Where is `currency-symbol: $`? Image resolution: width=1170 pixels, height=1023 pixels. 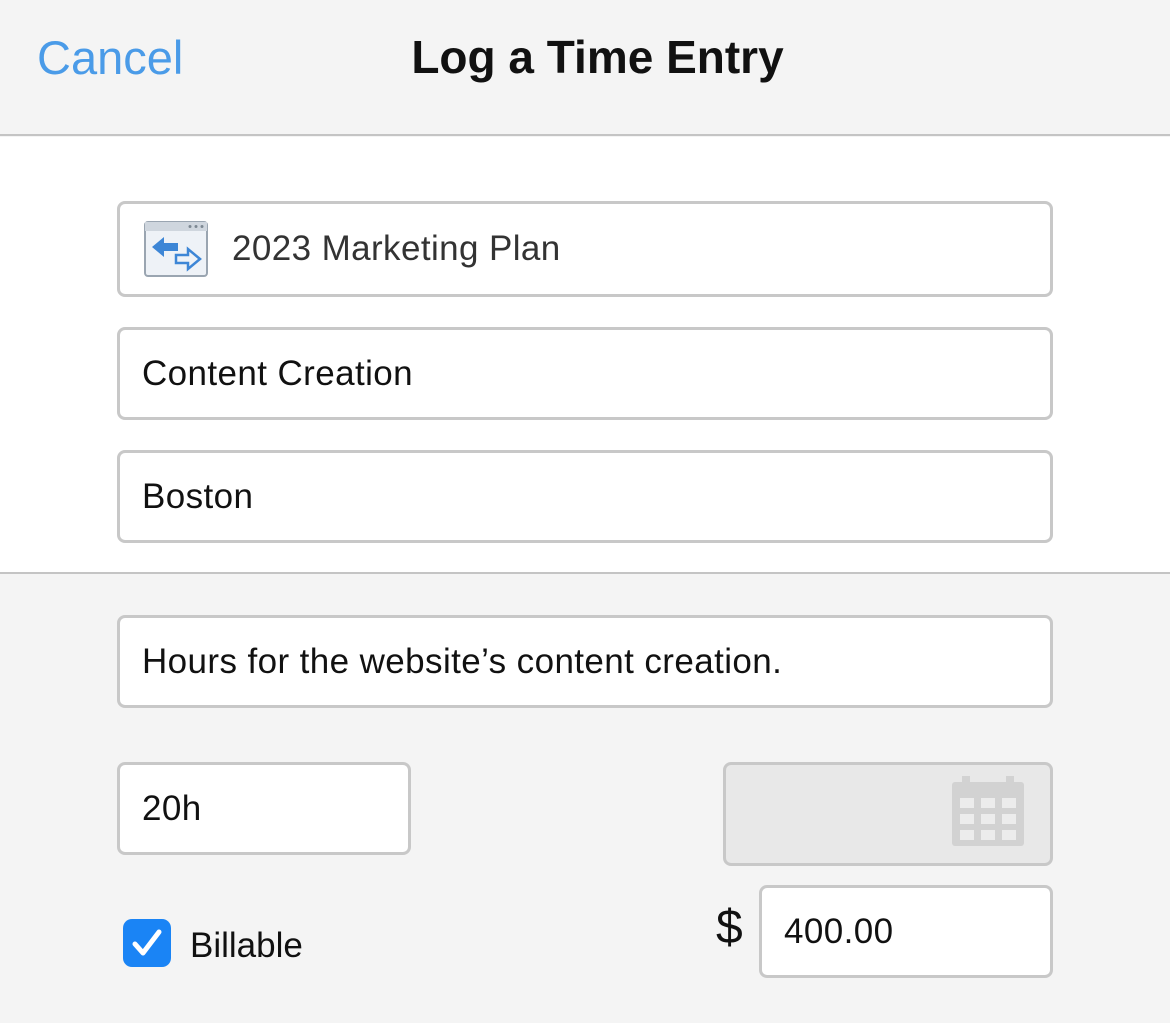 currency-symbol: $ is located at coordinates (729, 927).